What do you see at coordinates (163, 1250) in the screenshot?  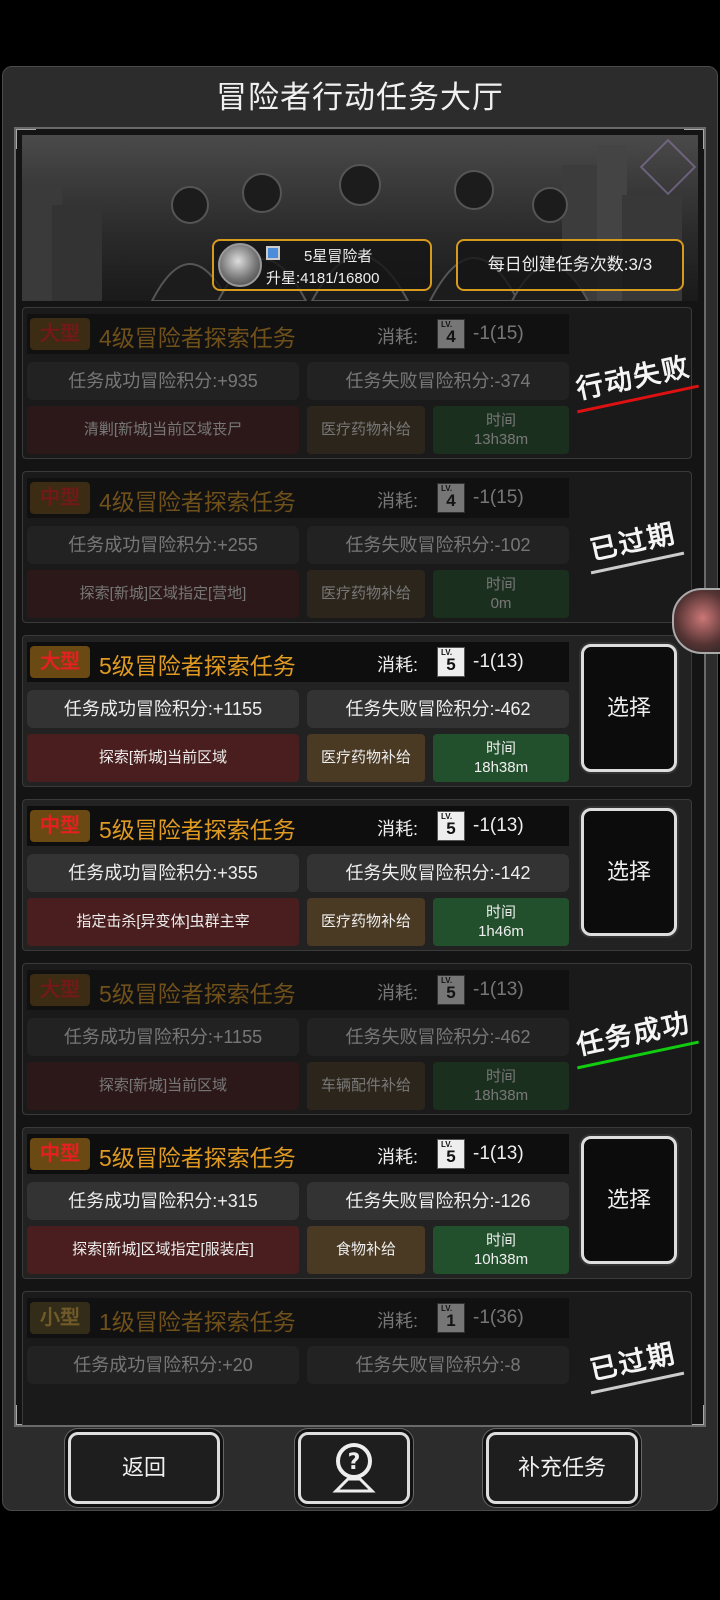 I see `task-objective: 探索[新城]区域指定[服装店]` at bounding box center [163, 1250].